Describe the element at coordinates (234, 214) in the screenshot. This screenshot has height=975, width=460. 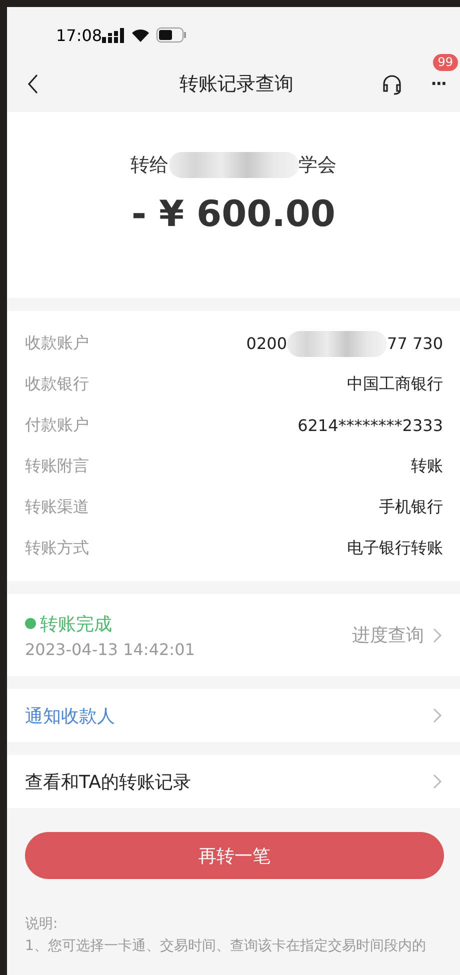
I see `transfer-amount: - ¥ 600.00` at that location.